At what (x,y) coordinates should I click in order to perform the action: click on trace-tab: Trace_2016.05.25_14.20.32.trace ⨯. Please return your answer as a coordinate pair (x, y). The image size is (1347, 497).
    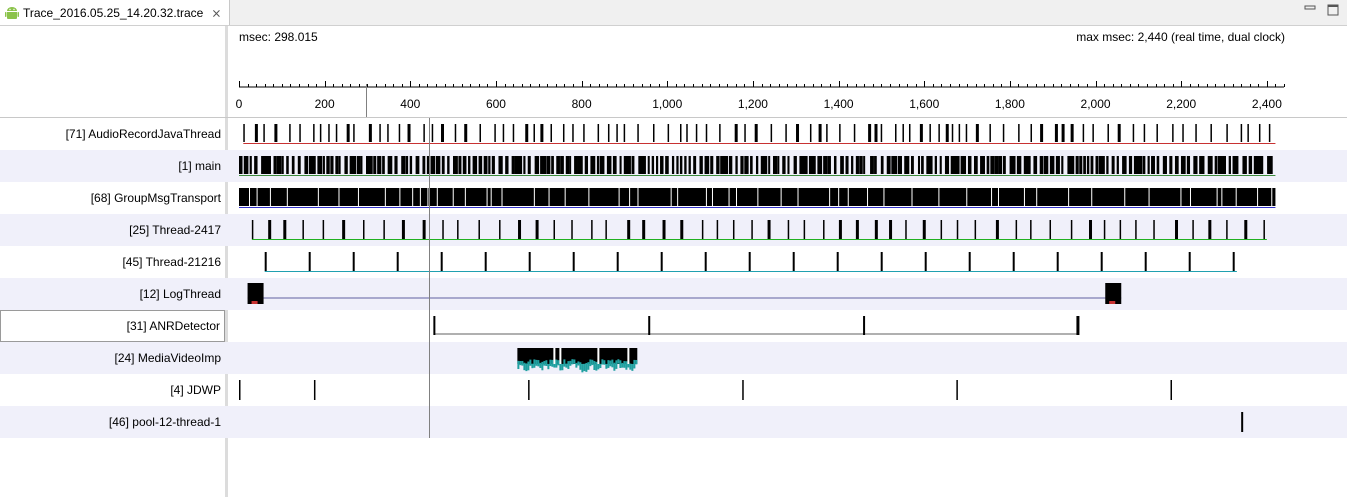
    Looking at the image, I should click on (115, 12).